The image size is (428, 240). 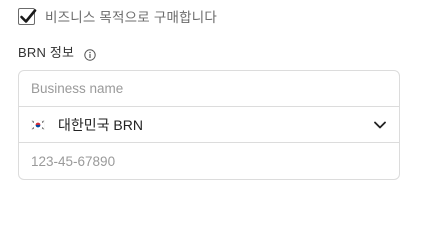 I want to click on brn-section-header: BRN 정보, so click(x=57, y=51).